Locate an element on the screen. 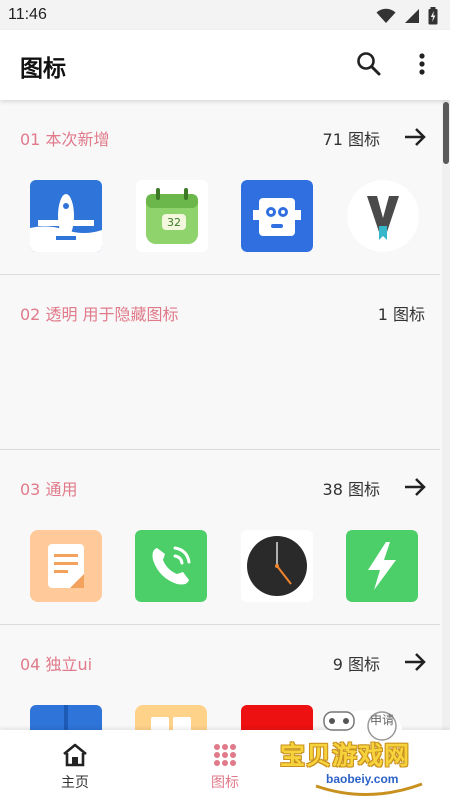 This screenshot has width=450, height=800. more-vert-icon is located at coordinates (422, 64).